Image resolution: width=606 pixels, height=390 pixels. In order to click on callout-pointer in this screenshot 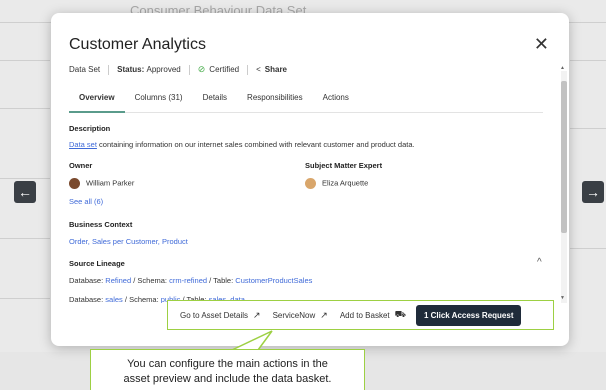, I will do `click(252, 340)`.